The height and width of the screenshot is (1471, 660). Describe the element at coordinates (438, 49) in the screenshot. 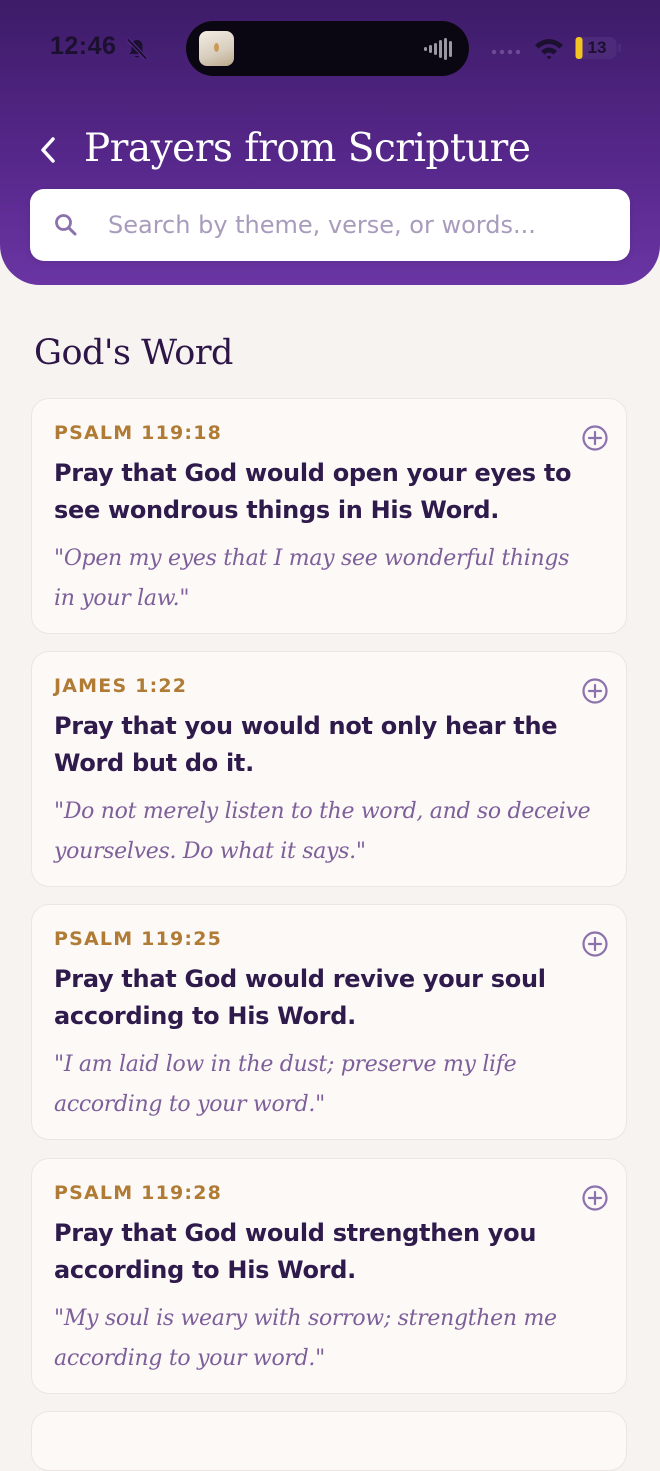

I see `waveform-icon` at that location.